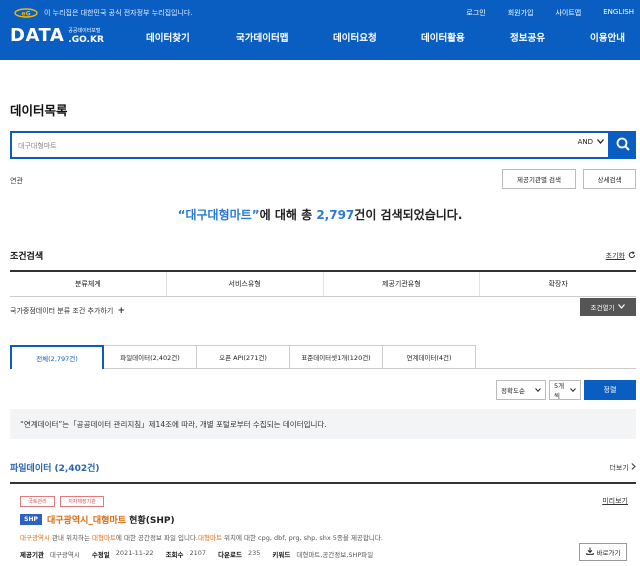  I want to click on refresh-icon, so click(632, 256).